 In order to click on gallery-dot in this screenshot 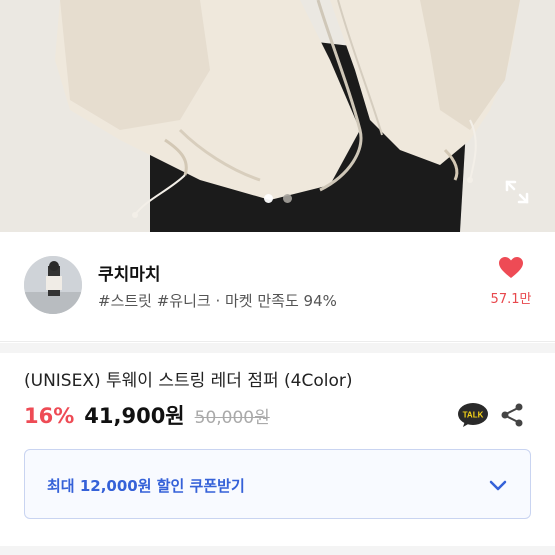, I will do `click(287, 198)`.